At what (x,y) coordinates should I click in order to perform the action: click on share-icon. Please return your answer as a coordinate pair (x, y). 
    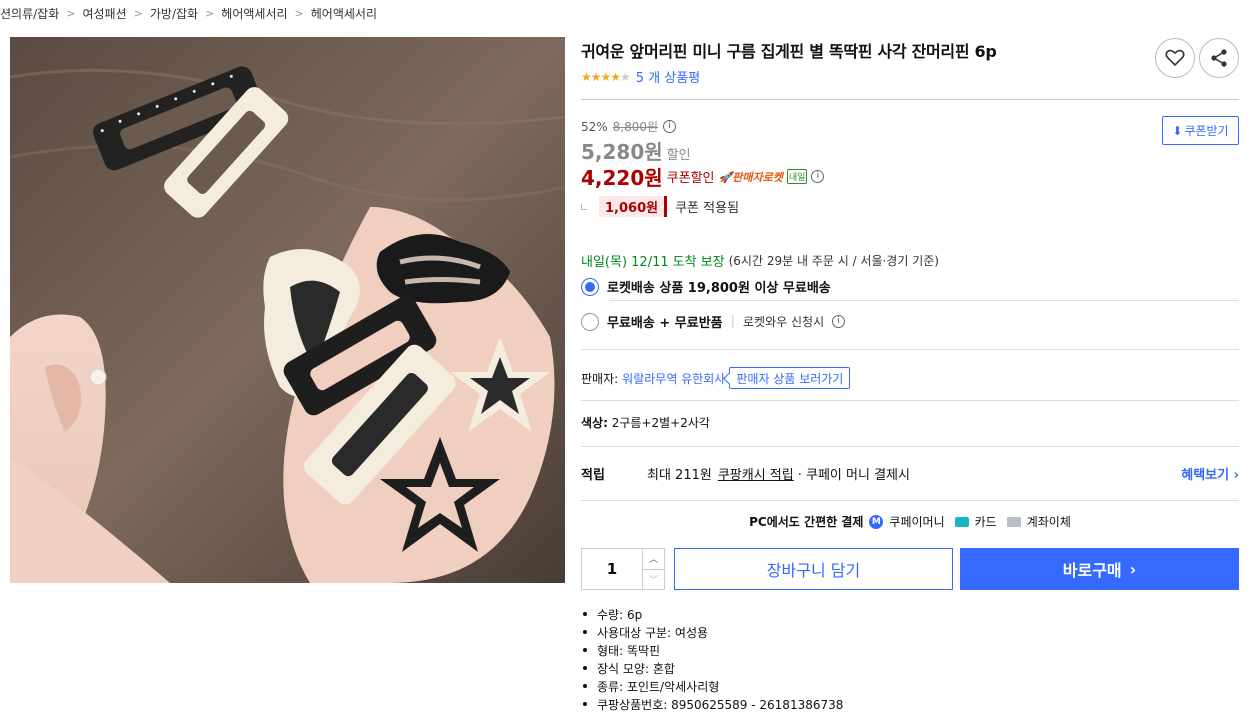
    Looking at the image, I should click on (1219, 58).